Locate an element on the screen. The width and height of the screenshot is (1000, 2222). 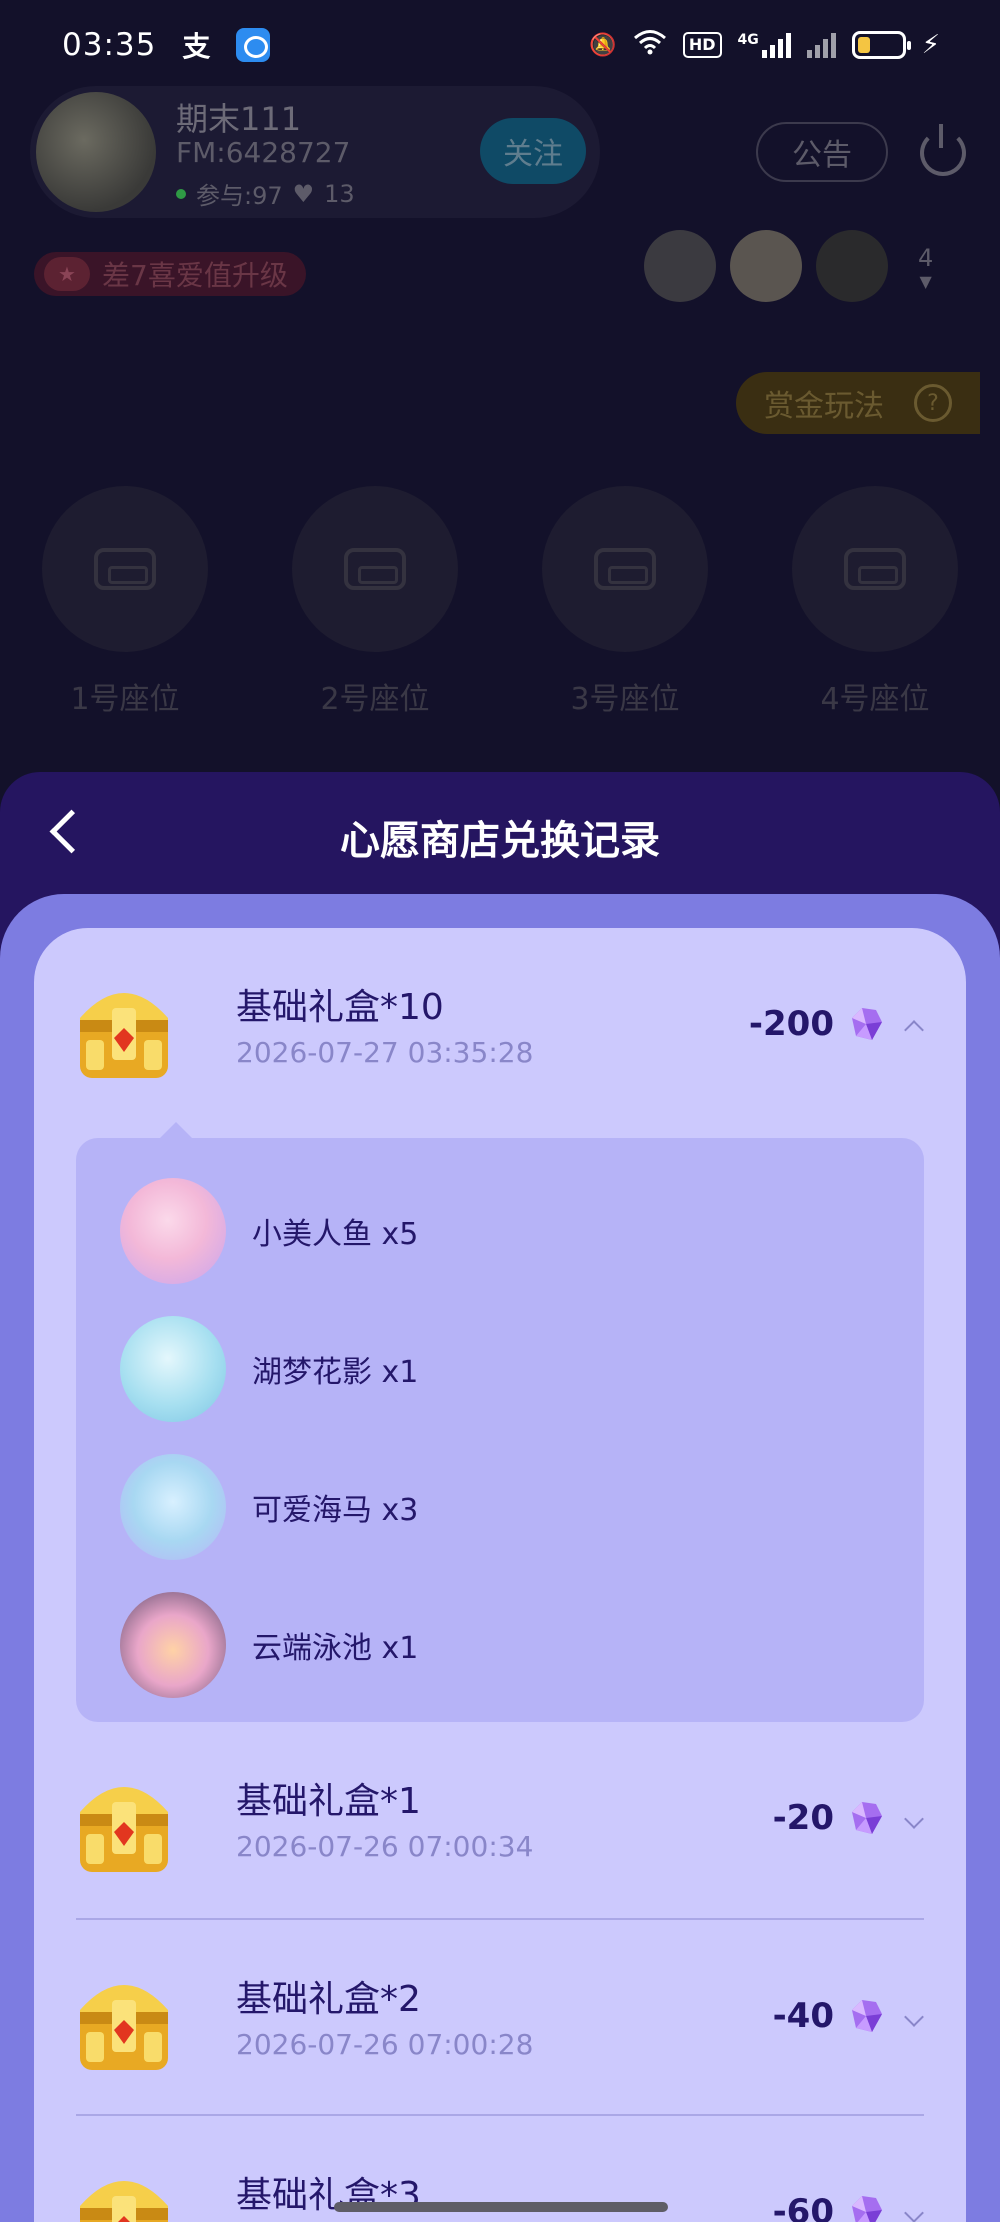
flower-lake-gift-icon is located at coordinates (173, 1369).